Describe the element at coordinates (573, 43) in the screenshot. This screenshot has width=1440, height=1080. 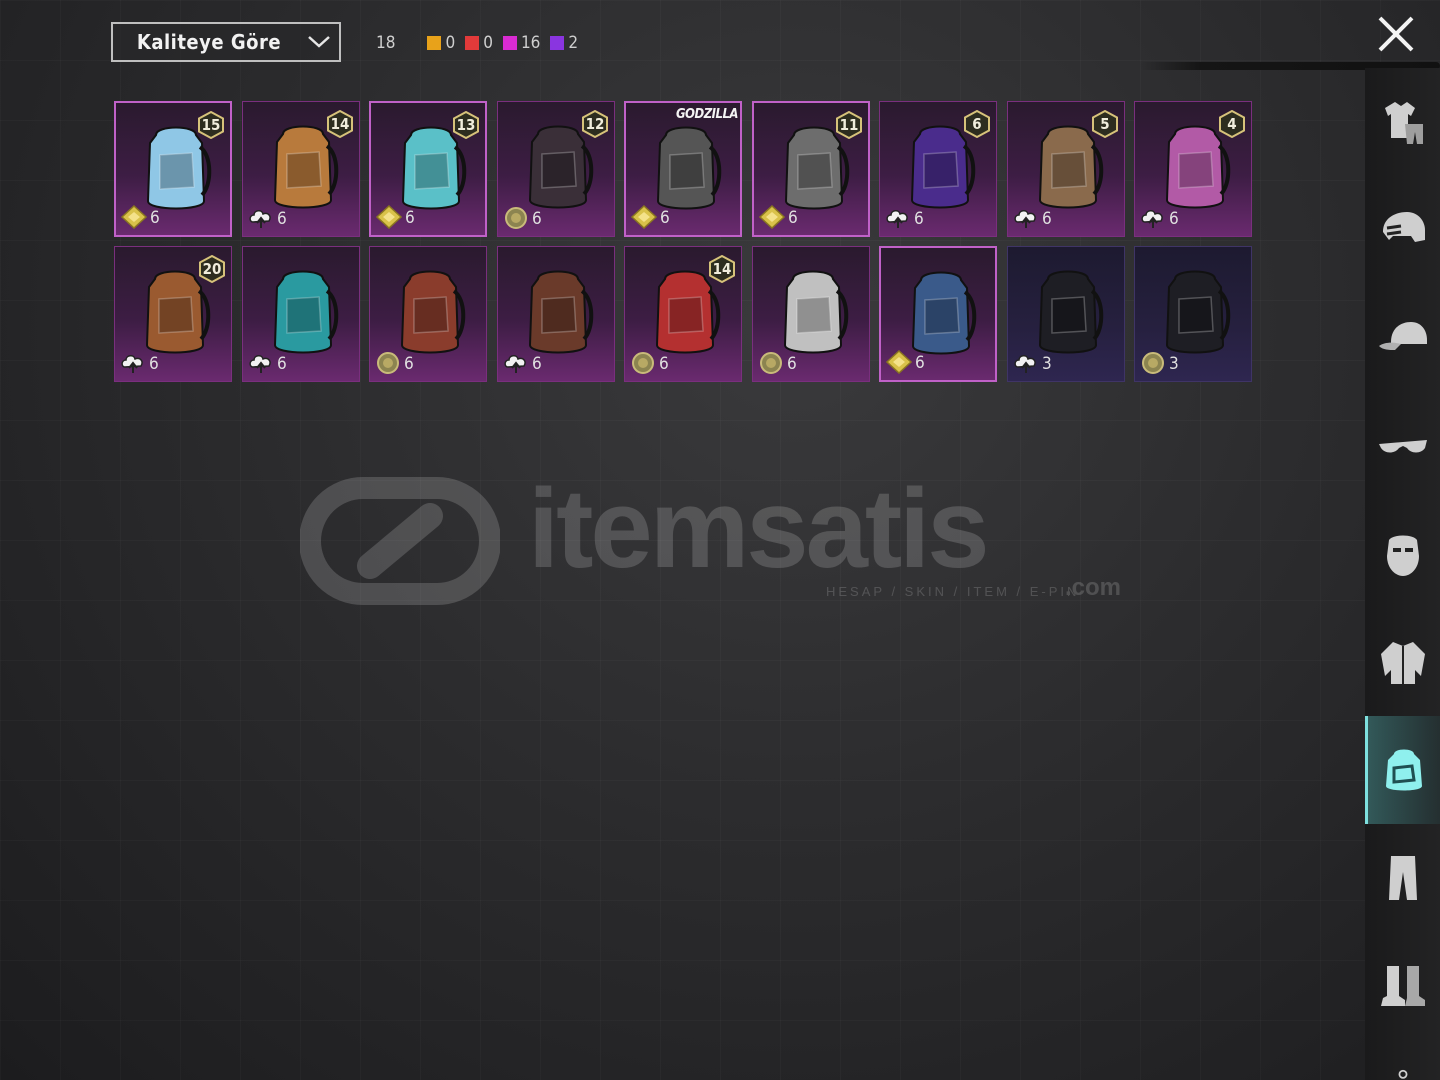
I see `rarity-count-rare: 2` at that location.